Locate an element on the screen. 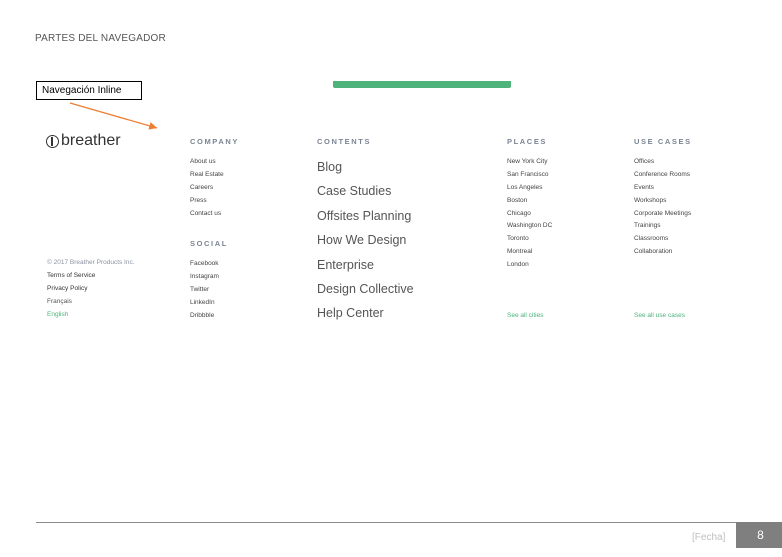  copyright-text: © 2017 Breather Products Inc. is located at coordinates (91, 262).